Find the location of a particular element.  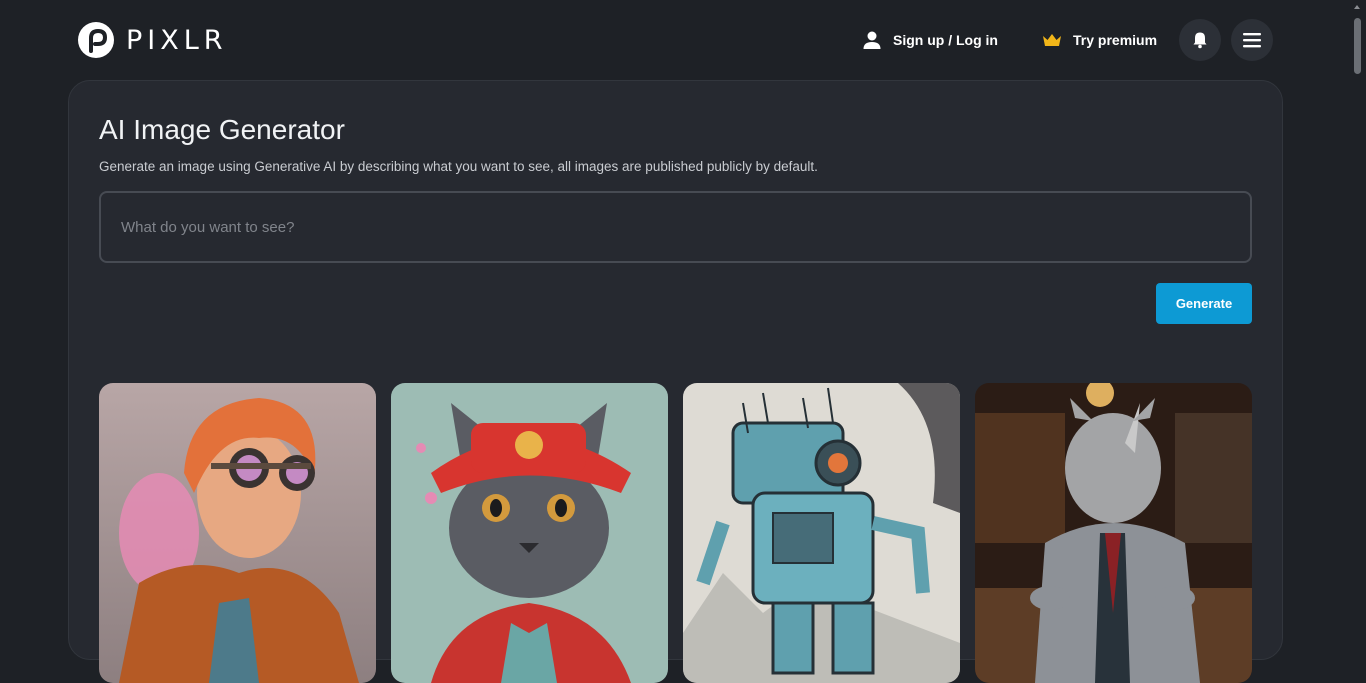

gallery-item-rhino-suit is located at coordinates (1113, 533).